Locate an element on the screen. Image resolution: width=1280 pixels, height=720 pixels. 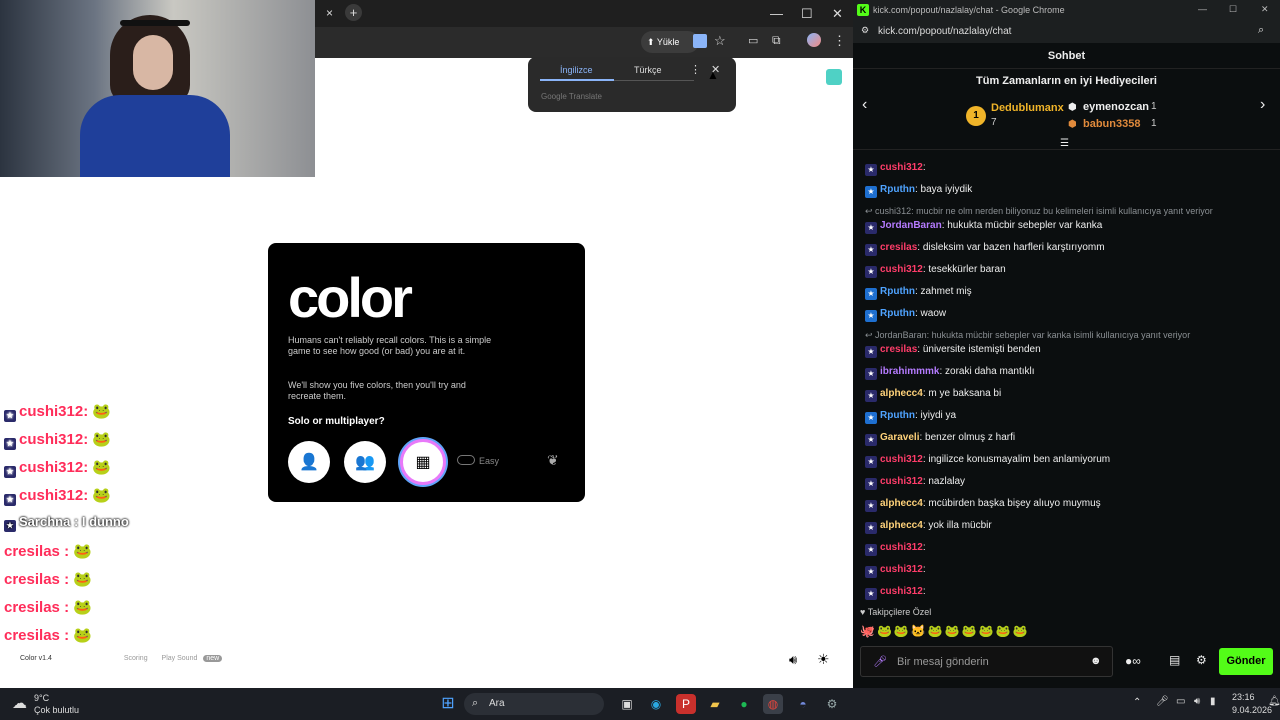
overlay-msg: ★ cushi312: 🐸 is located at coordinates (57, 468).